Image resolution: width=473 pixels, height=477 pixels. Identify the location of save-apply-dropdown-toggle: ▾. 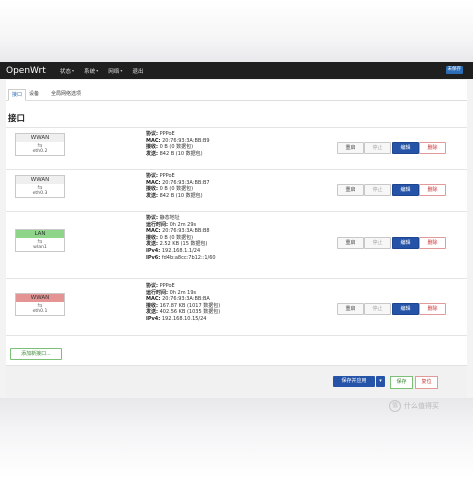
(380, 381).